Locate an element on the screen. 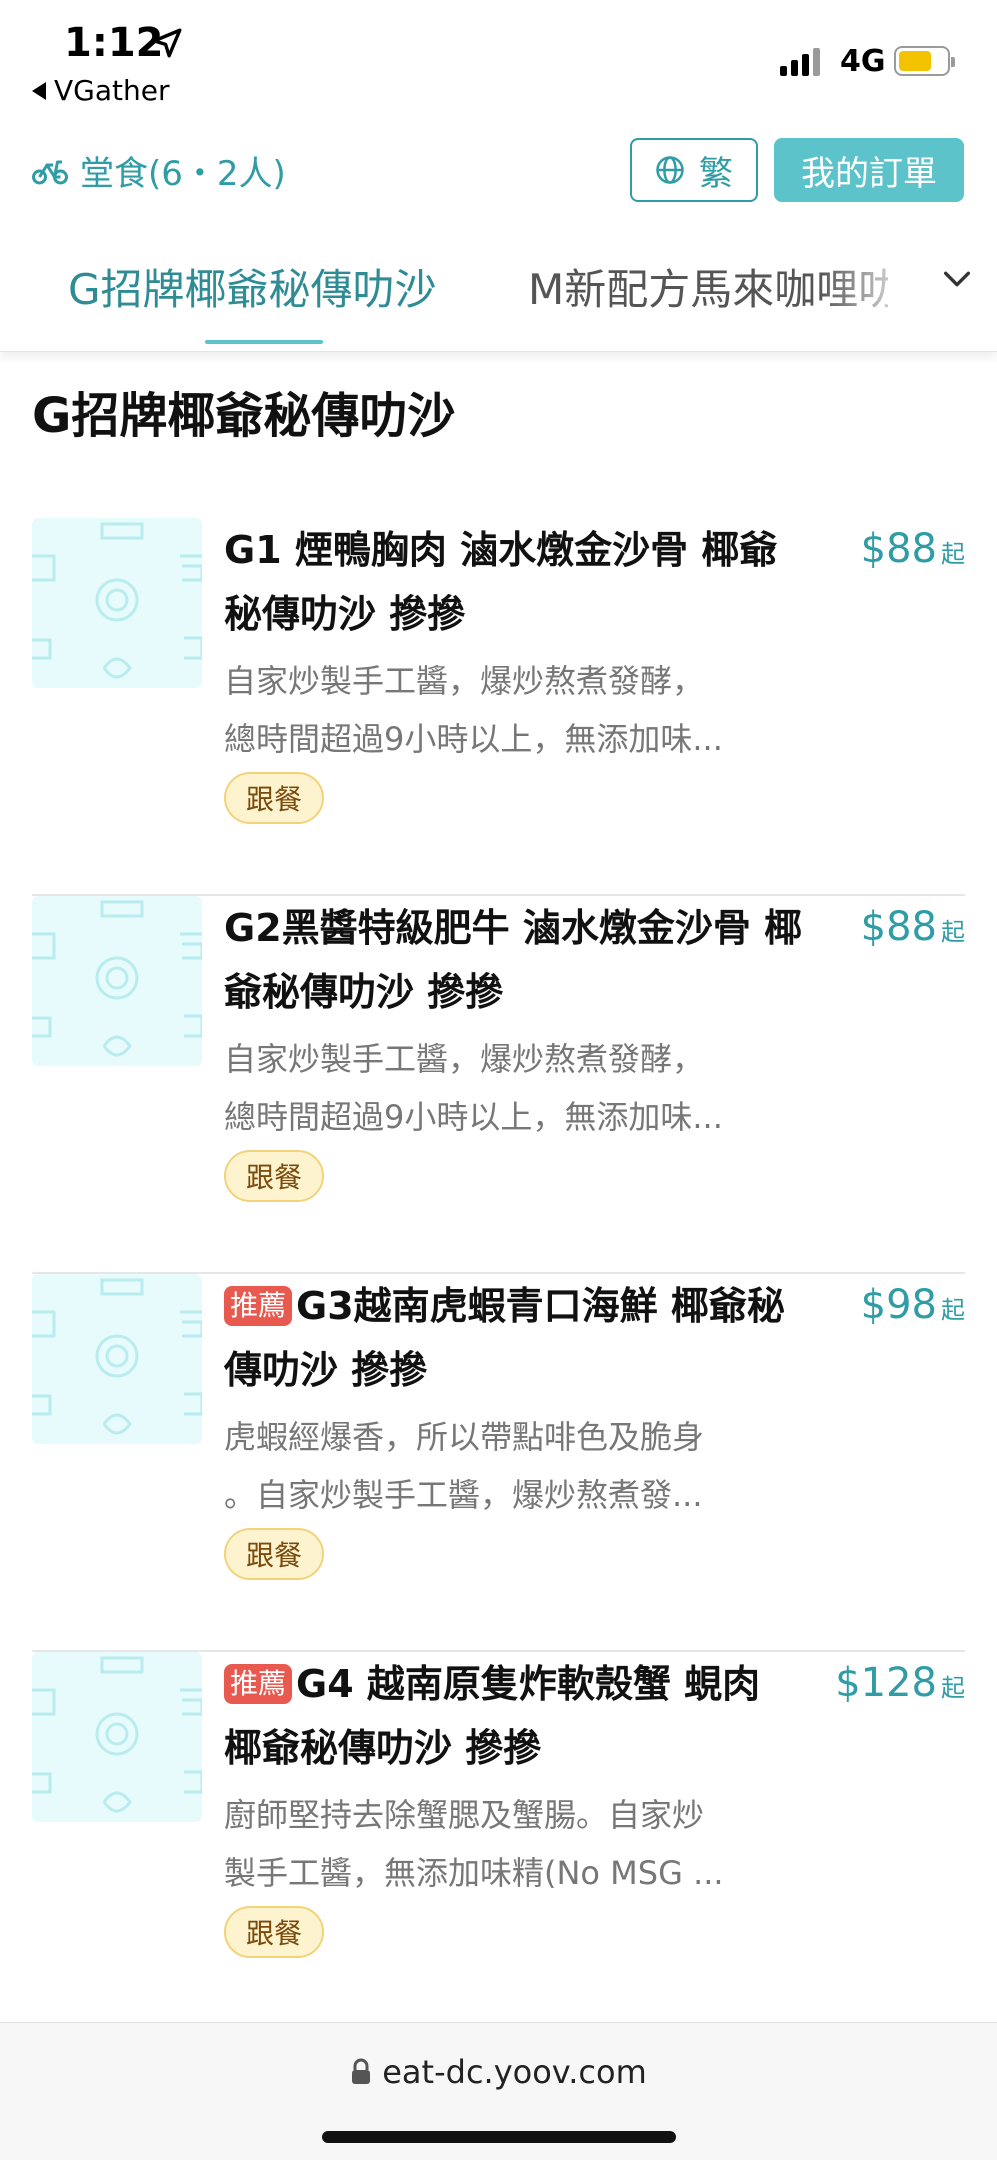 This screenshot has width=997, height=2160. tab-fade-overlay is located at coordinates (870, 285).